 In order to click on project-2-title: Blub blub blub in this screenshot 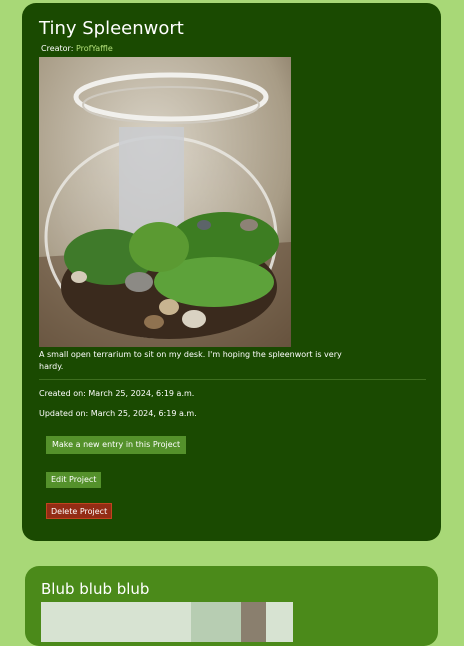, I will do `click(95, 589)`.